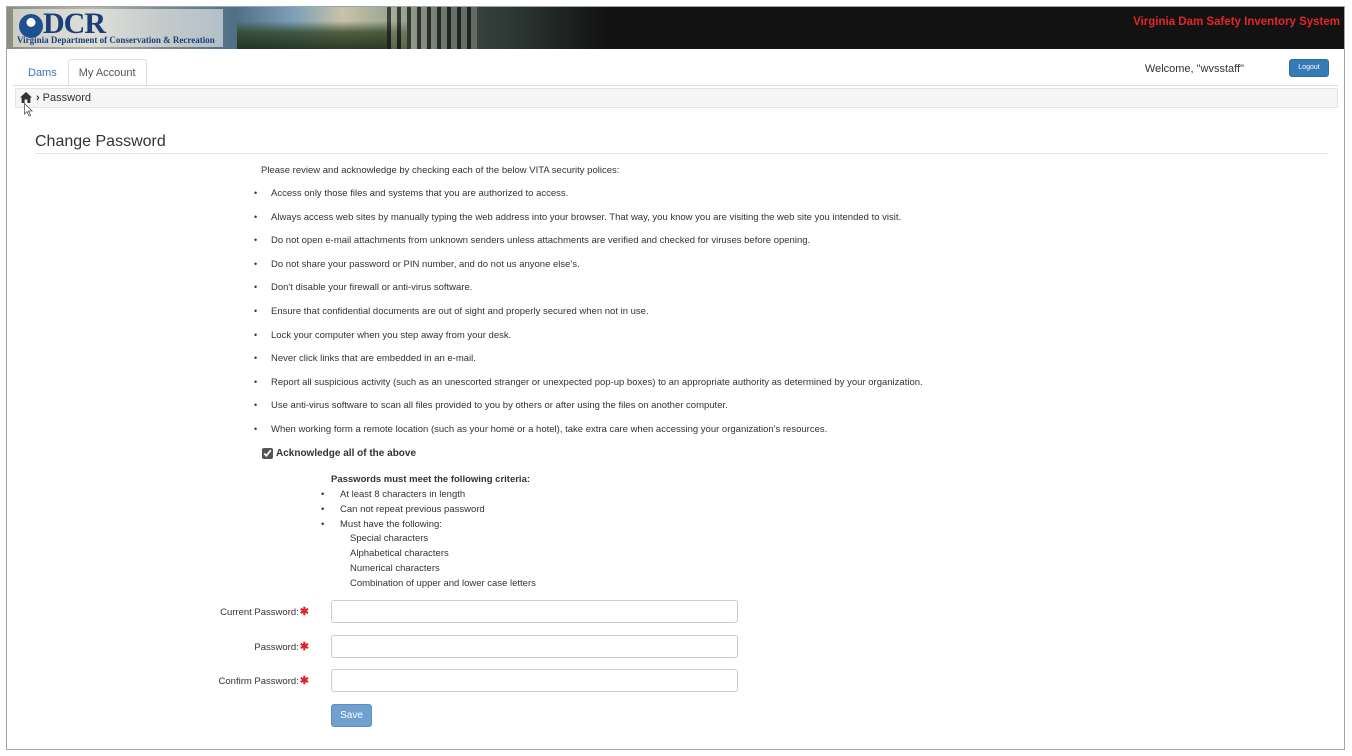  Describe the element at coordinates (681, 153) in the screenshot. I see `title-divider` at that location.